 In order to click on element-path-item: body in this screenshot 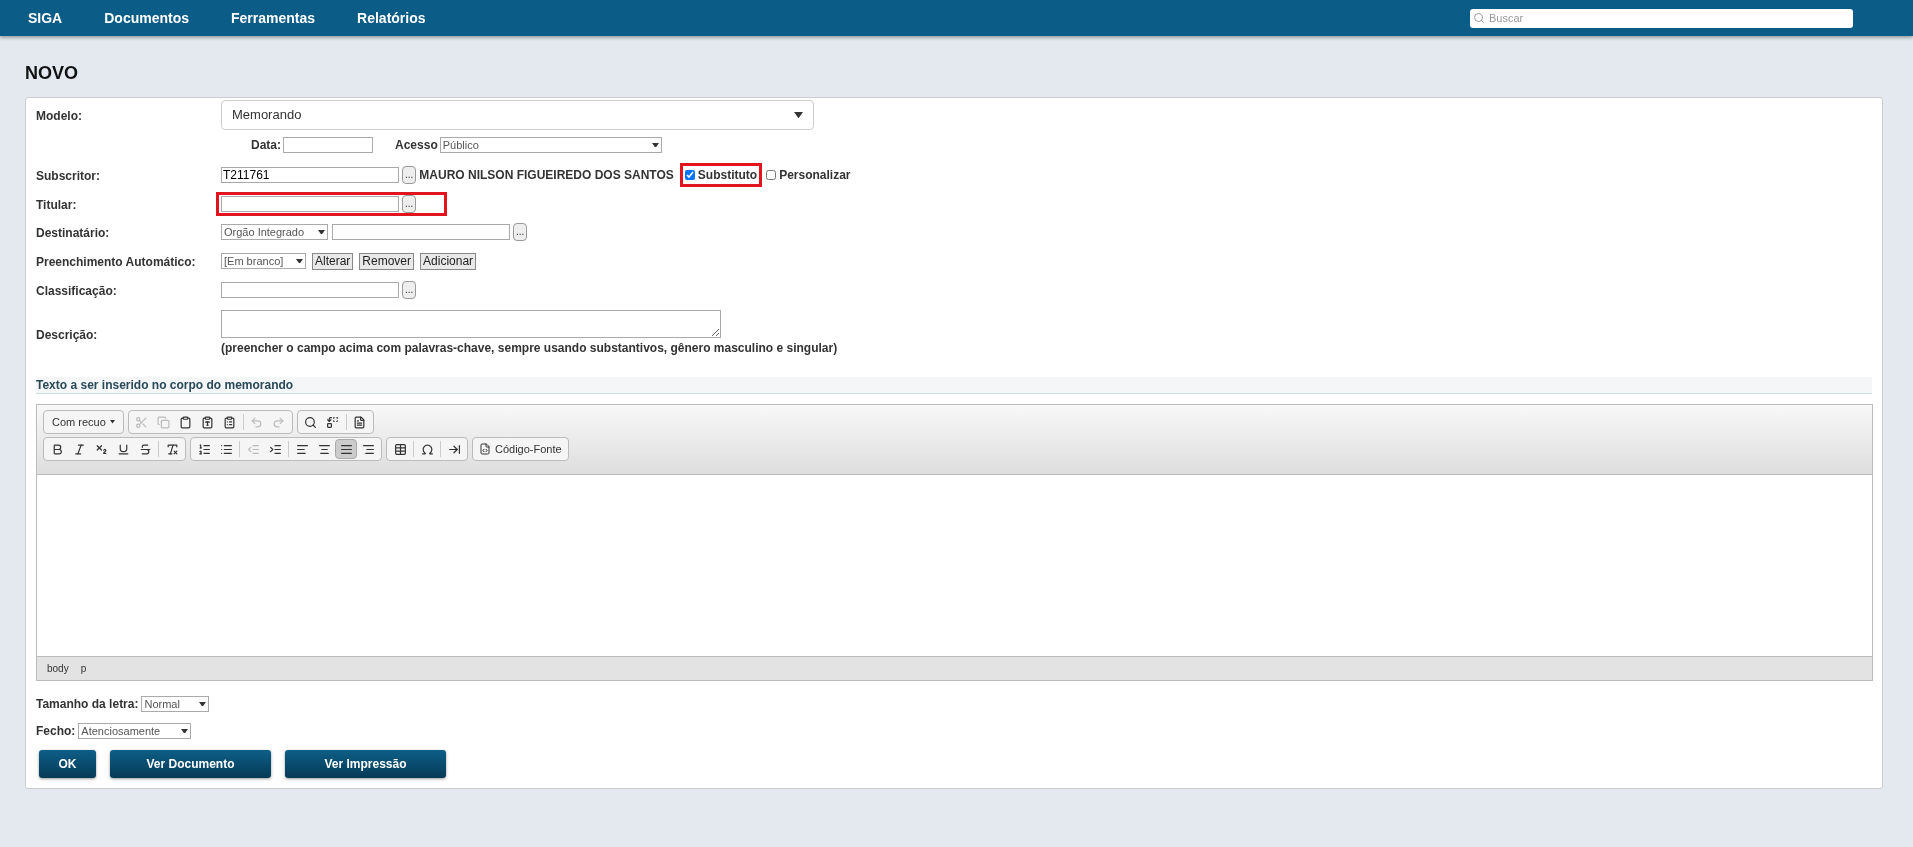, I will do `click(58, 668)`.